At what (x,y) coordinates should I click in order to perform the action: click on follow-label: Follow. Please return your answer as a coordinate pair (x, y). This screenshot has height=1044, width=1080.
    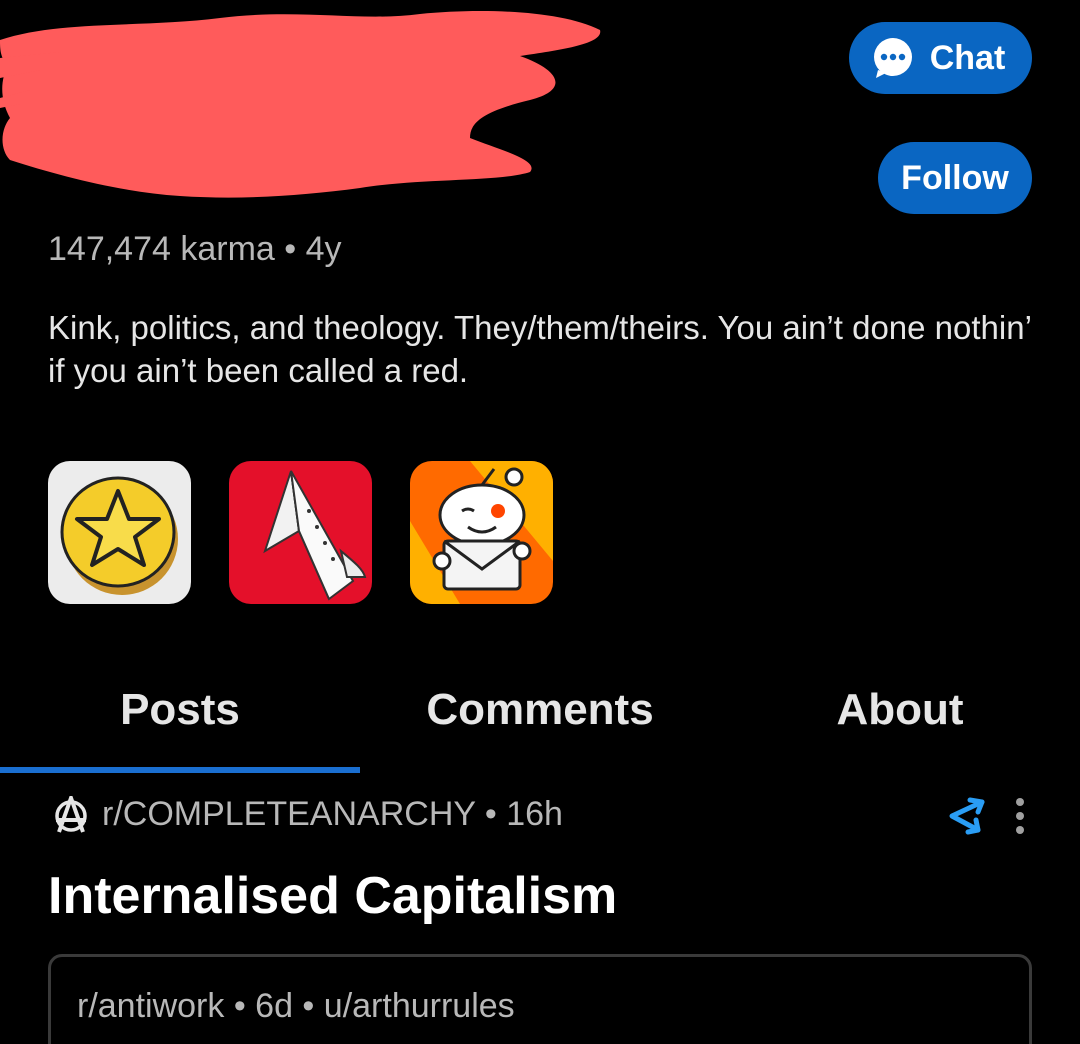
    Looking at the image, I should click on (955, 177).